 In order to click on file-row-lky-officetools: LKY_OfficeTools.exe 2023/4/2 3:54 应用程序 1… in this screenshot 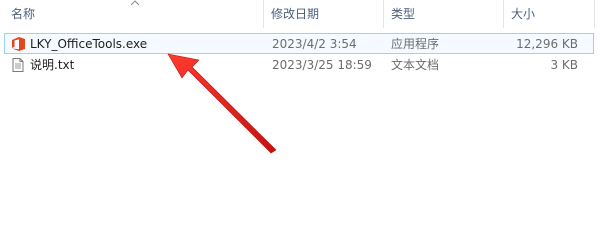, I will do `click(301, 44)`.